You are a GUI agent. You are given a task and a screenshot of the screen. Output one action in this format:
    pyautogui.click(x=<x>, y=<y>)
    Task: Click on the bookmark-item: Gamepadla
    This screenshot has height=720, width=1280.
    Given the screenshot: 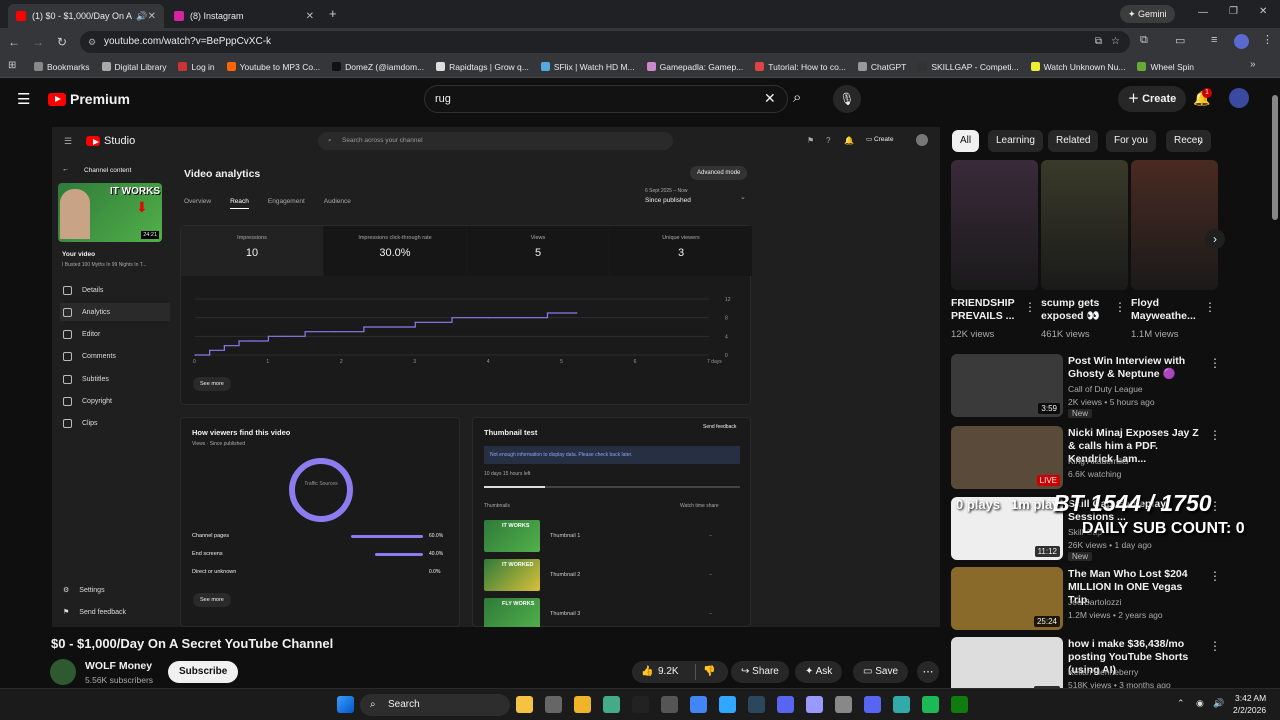 What is the action you would take?
    pyautogui.click(x=694, y=67)
    